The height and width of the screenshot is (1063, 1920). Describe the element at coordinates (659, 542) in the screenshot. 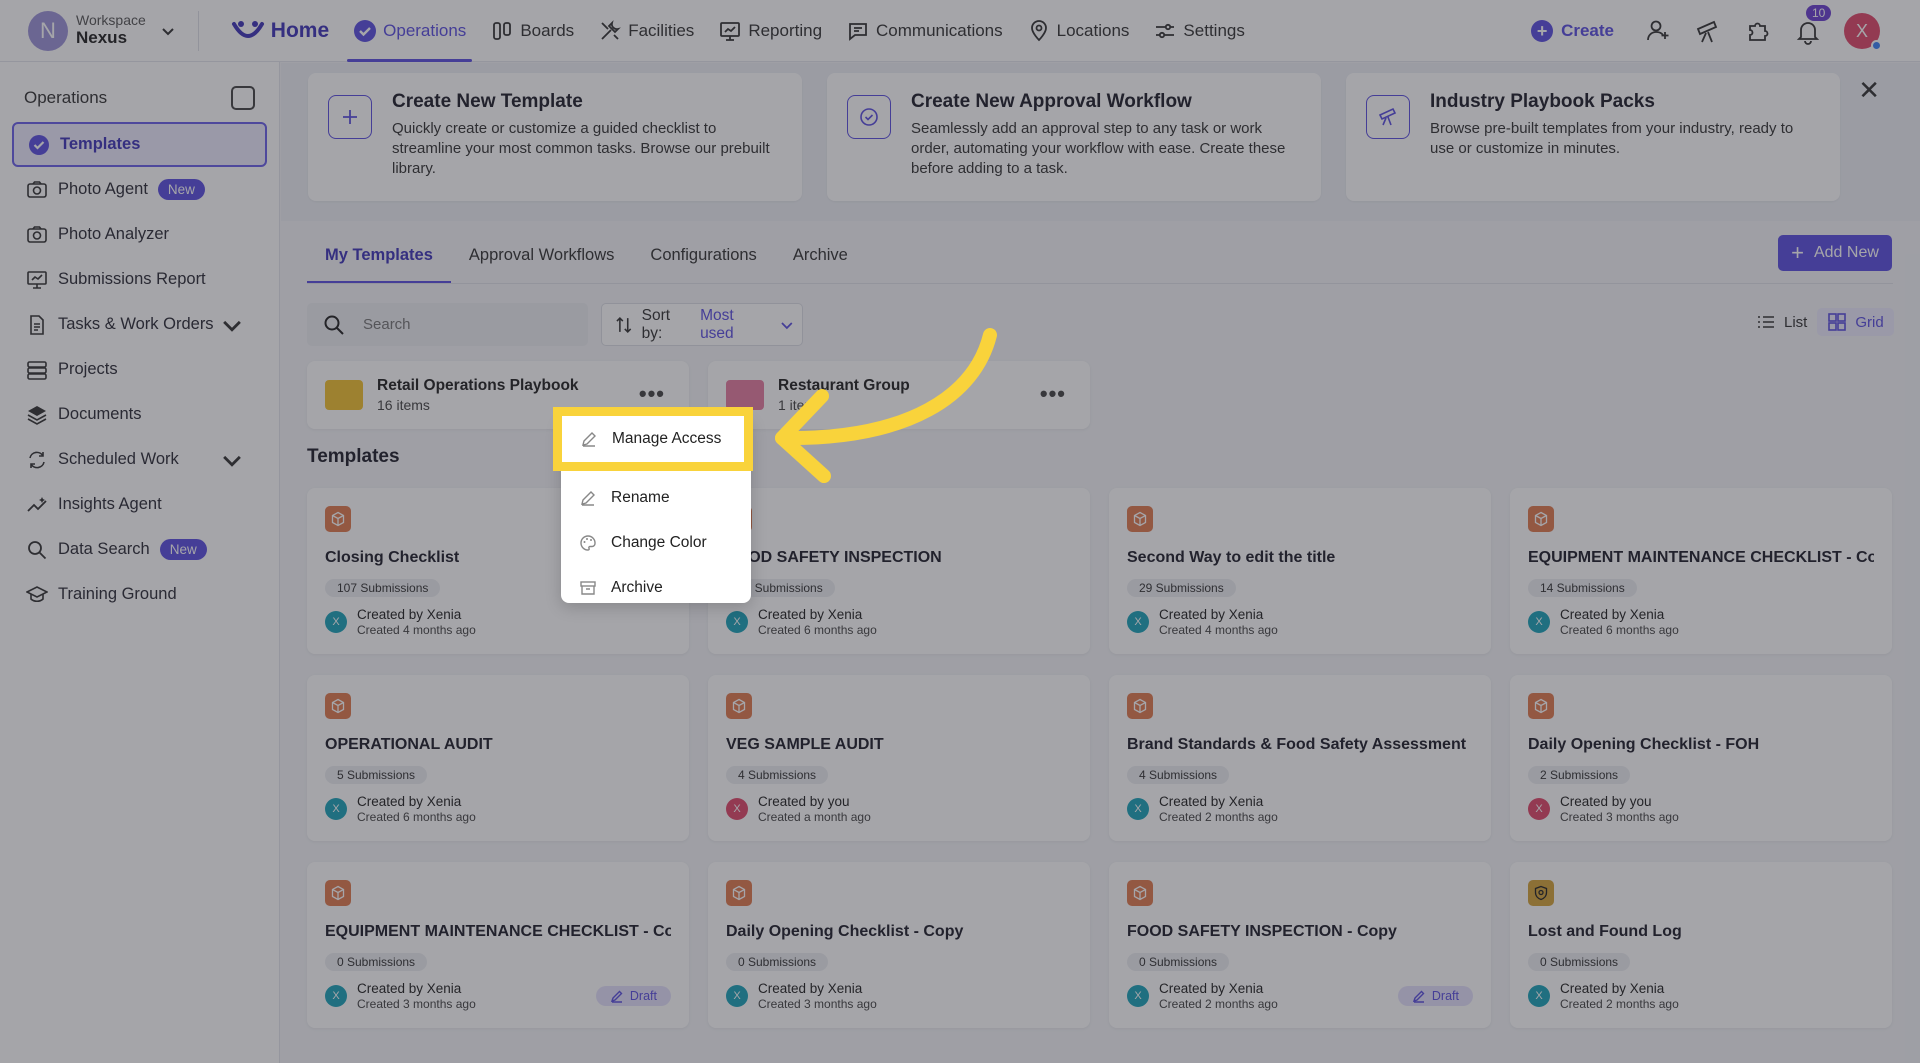

I see `menu-item-label: Change Color` at that location.